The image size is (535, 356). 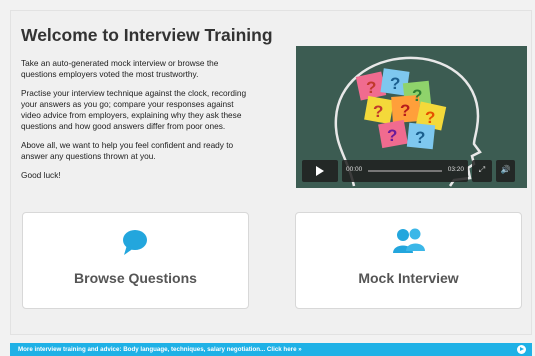 I want to click on mock-interview-label: Mock Interview, so click(x=408, y=278).